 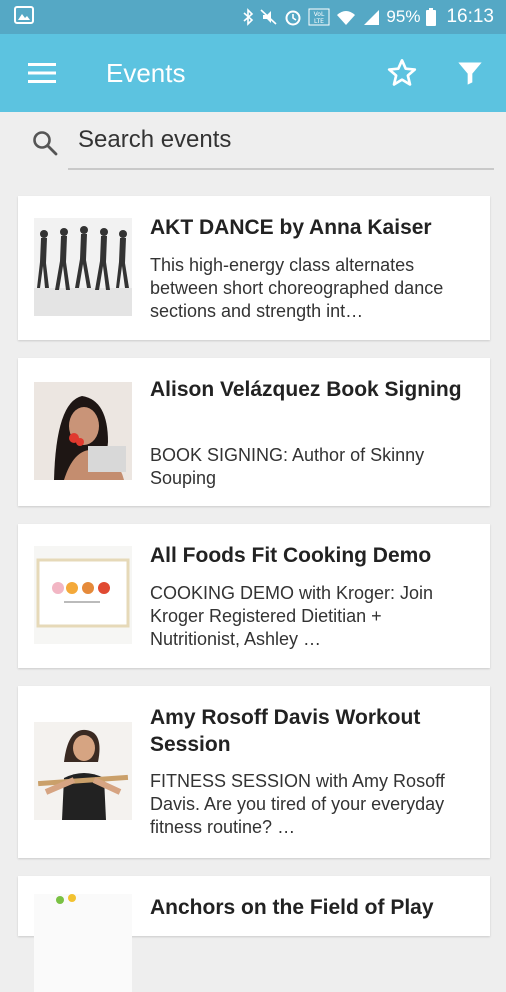 What do you see at coordinates (83, 431) in the screenshot?
I see `event-thumbnail-author` at bounding box center [83, 431].